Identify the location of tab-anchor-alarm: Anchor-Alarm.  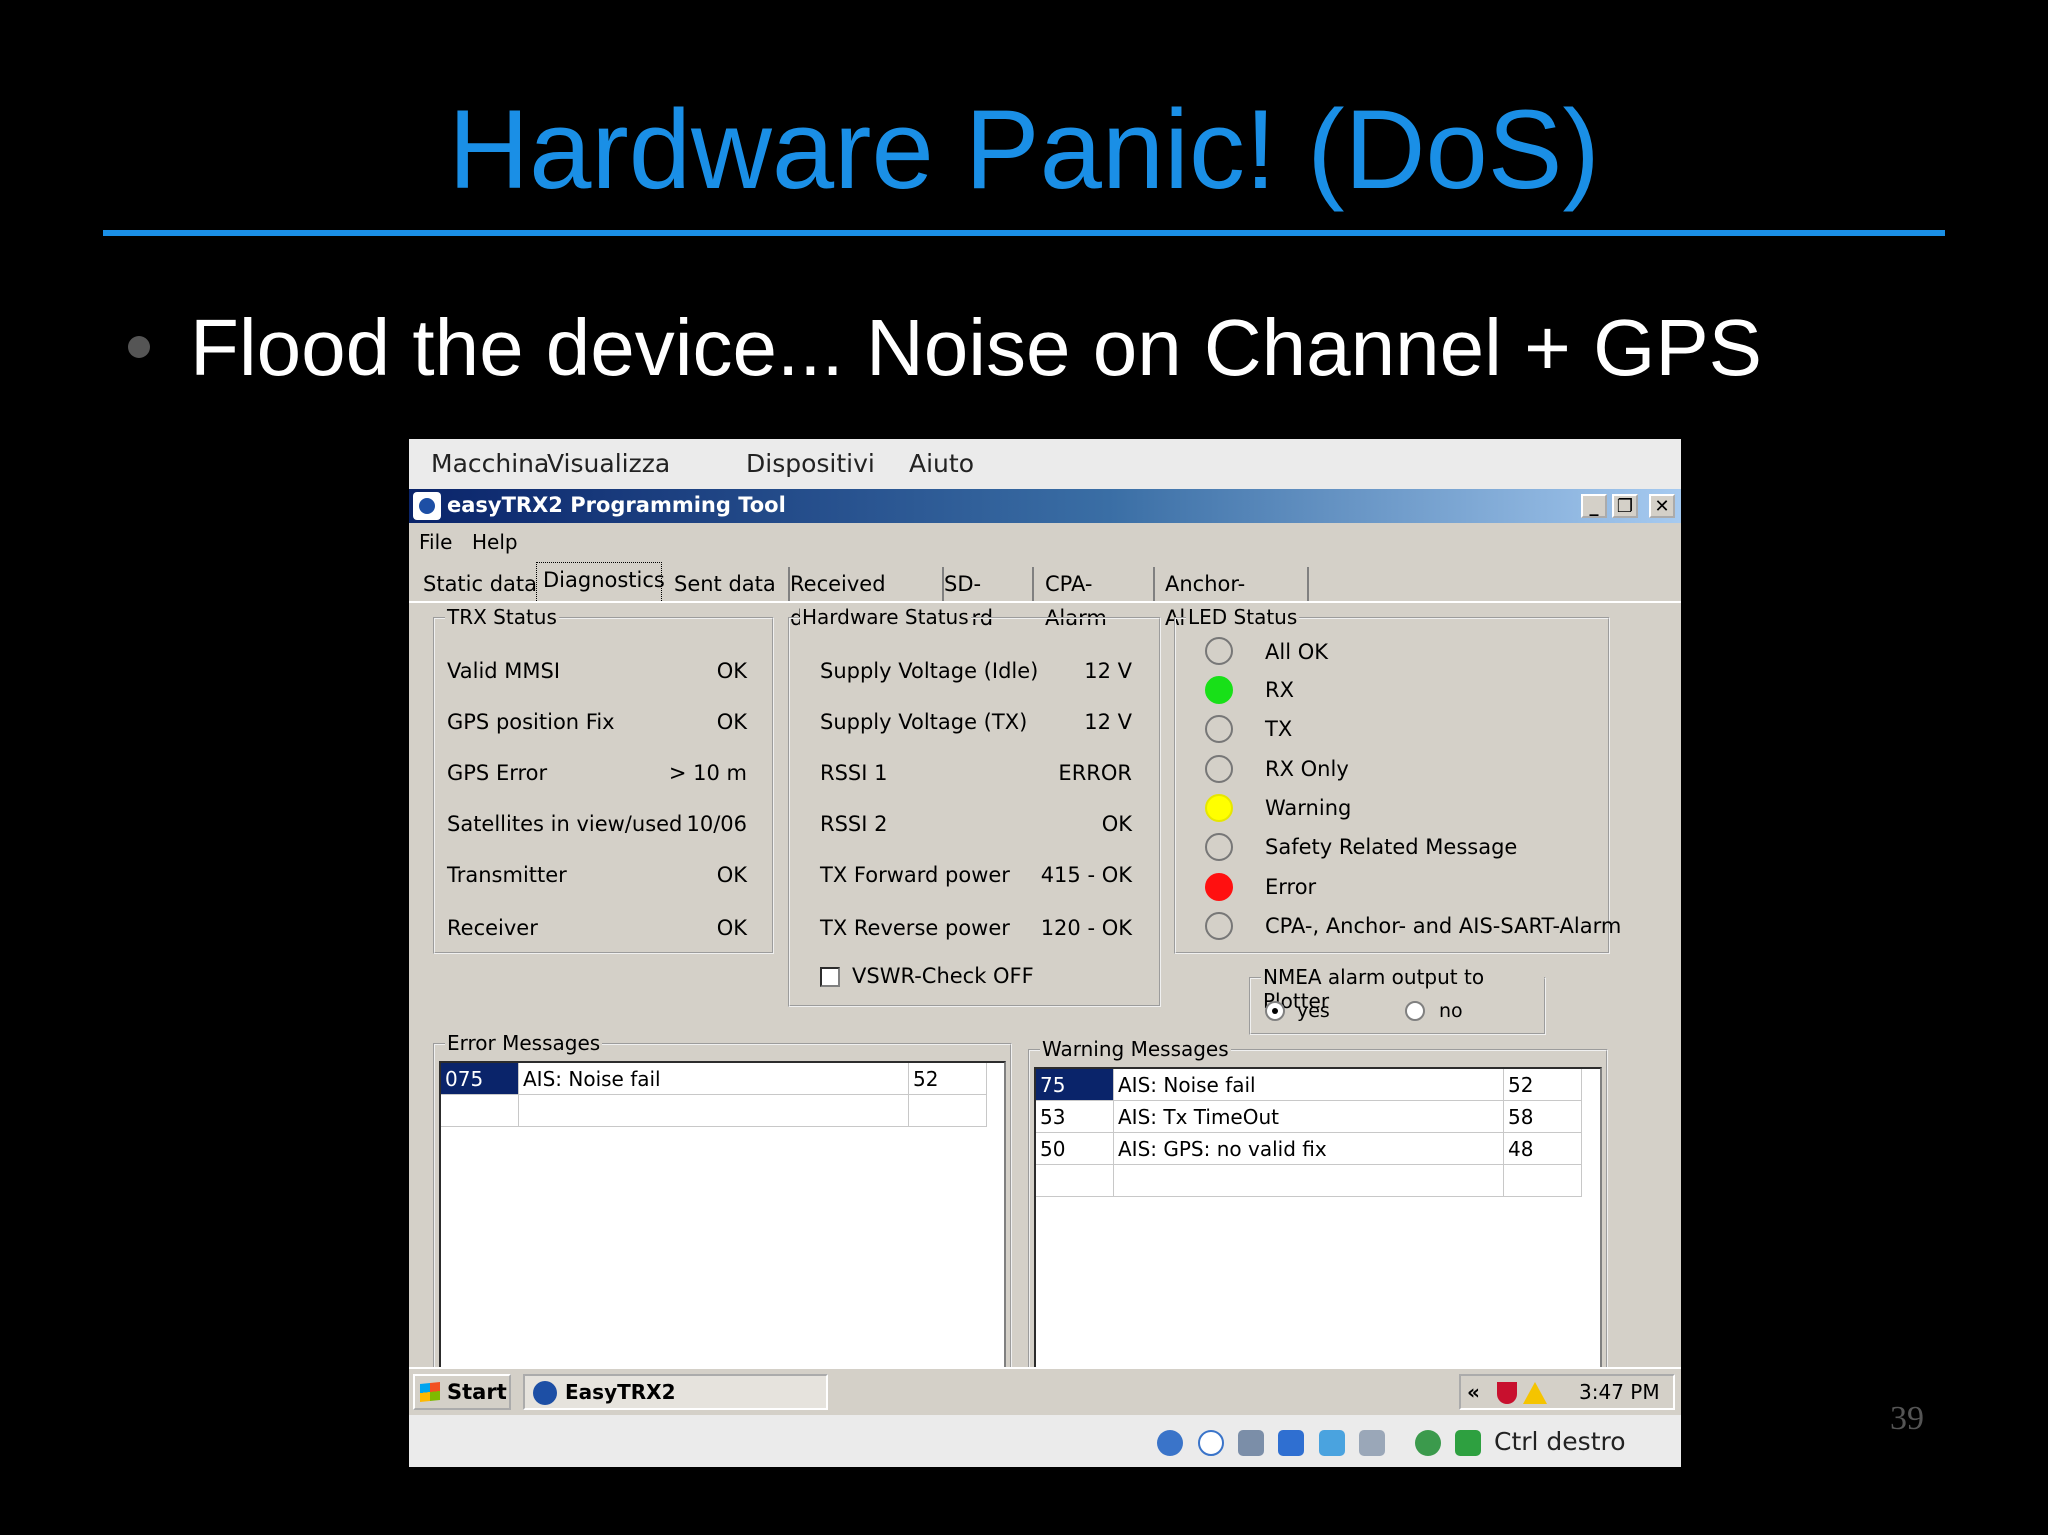
(1235, 598).